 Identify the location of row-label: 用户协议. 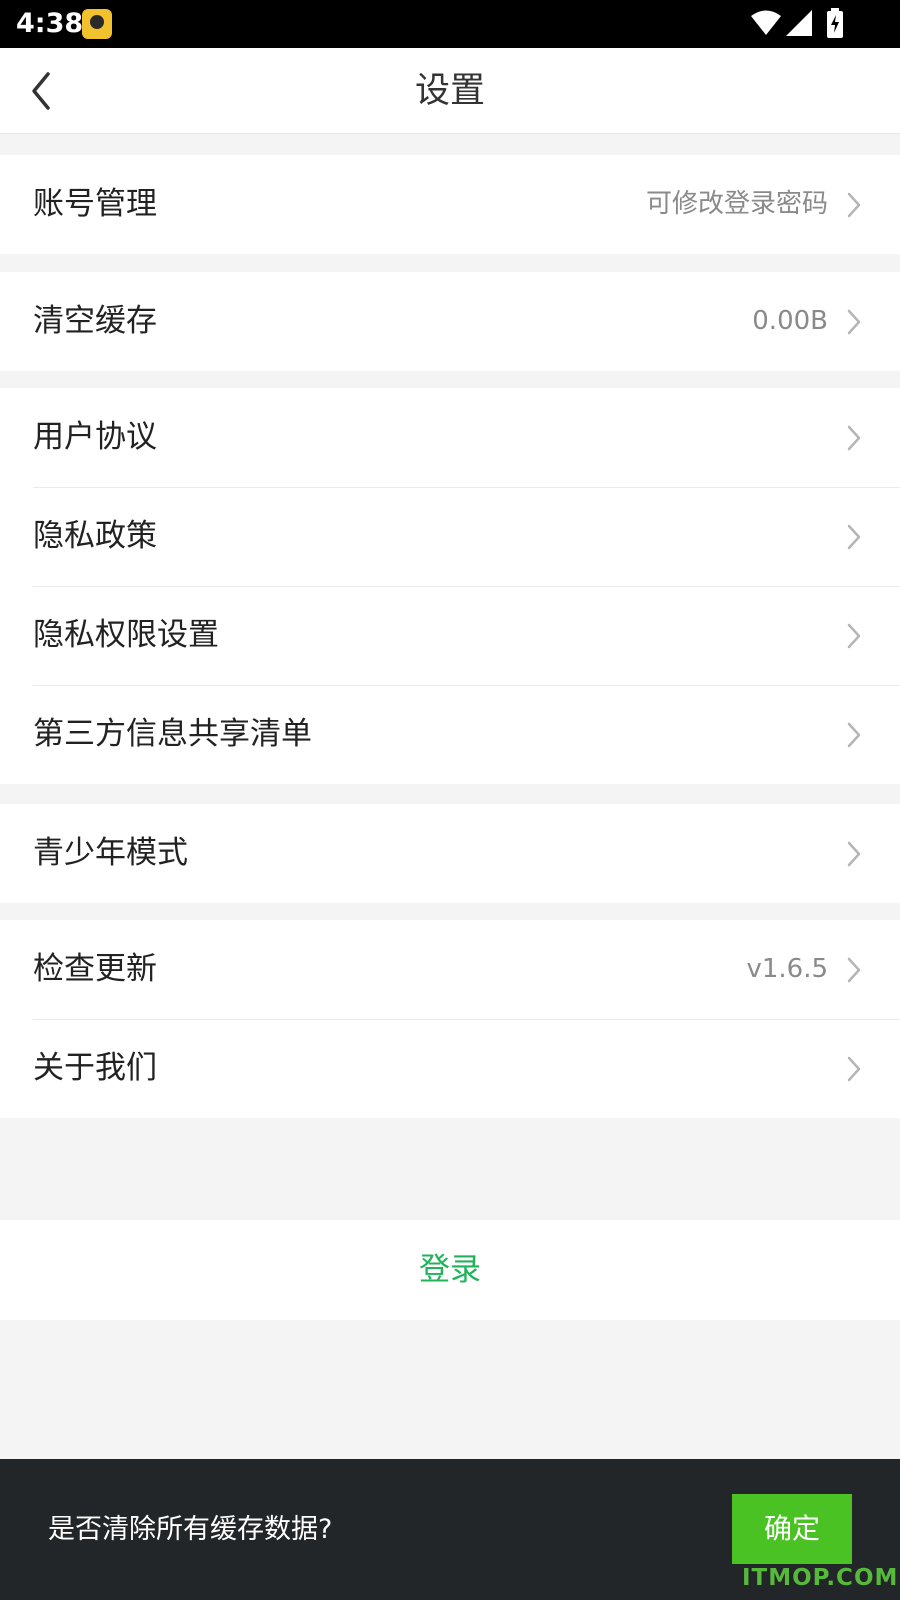
(95, 437).